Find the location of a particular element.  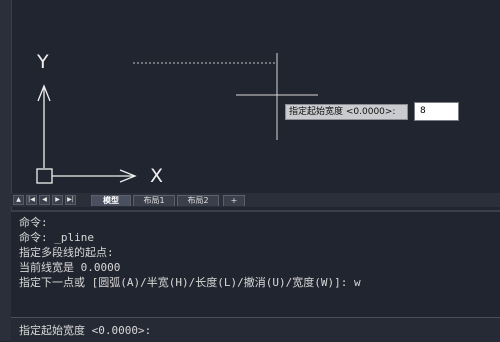

tab-layout2: 布局2 is located at coordinates (198, 200).